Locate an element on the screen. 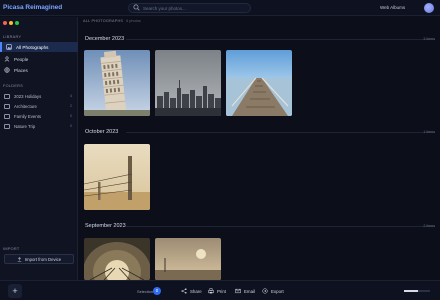 This screenshot has height=300, width=440. sidebar-item-label: Places is located at coordinates (21, 70).